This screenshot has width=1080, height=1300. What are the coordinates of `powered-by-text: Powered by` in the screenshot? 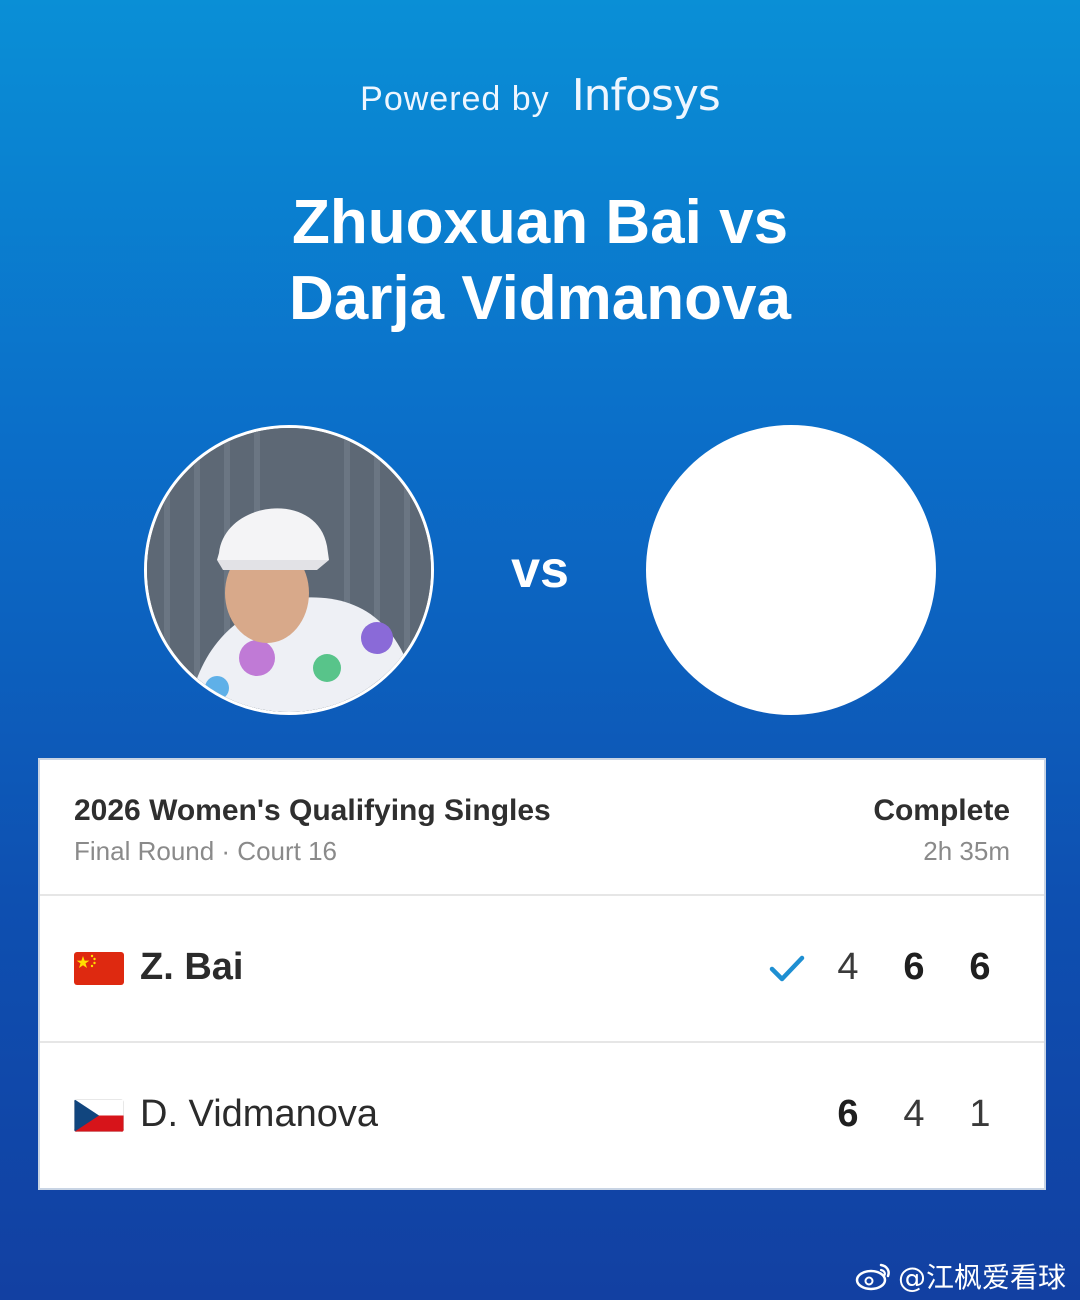 It's located at (455, 99).